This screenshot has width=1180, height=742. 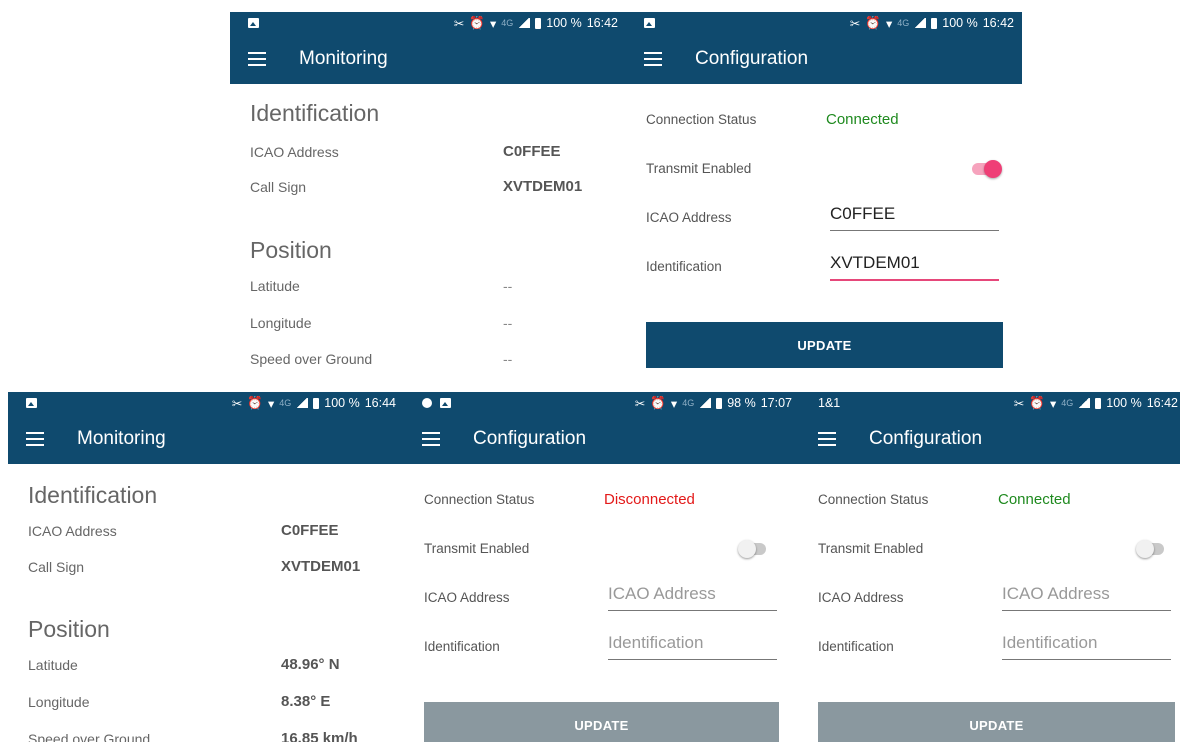 What do you see at coordinates (508, 359) in the screenshot?
I see `speed-over-ground-value: --` at bounding box center [508, 359].